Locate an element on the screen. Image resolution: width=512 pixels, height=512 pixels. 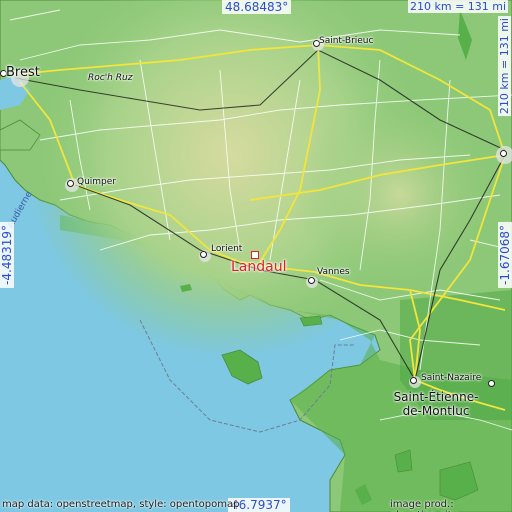
city-marker-lorient is located at coordinates (203, 254).